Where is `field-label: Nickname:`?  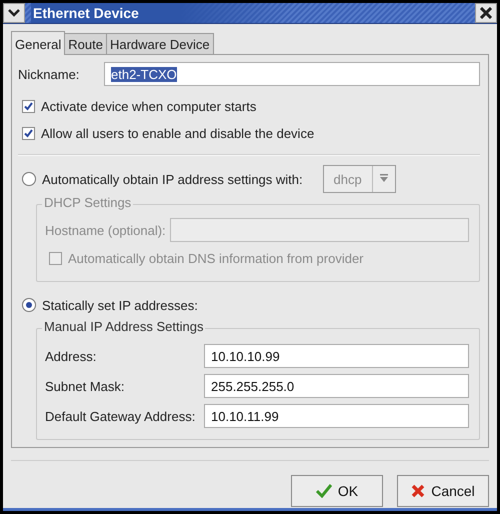 field-label: Nickname: is located at coordinates (49, 74).